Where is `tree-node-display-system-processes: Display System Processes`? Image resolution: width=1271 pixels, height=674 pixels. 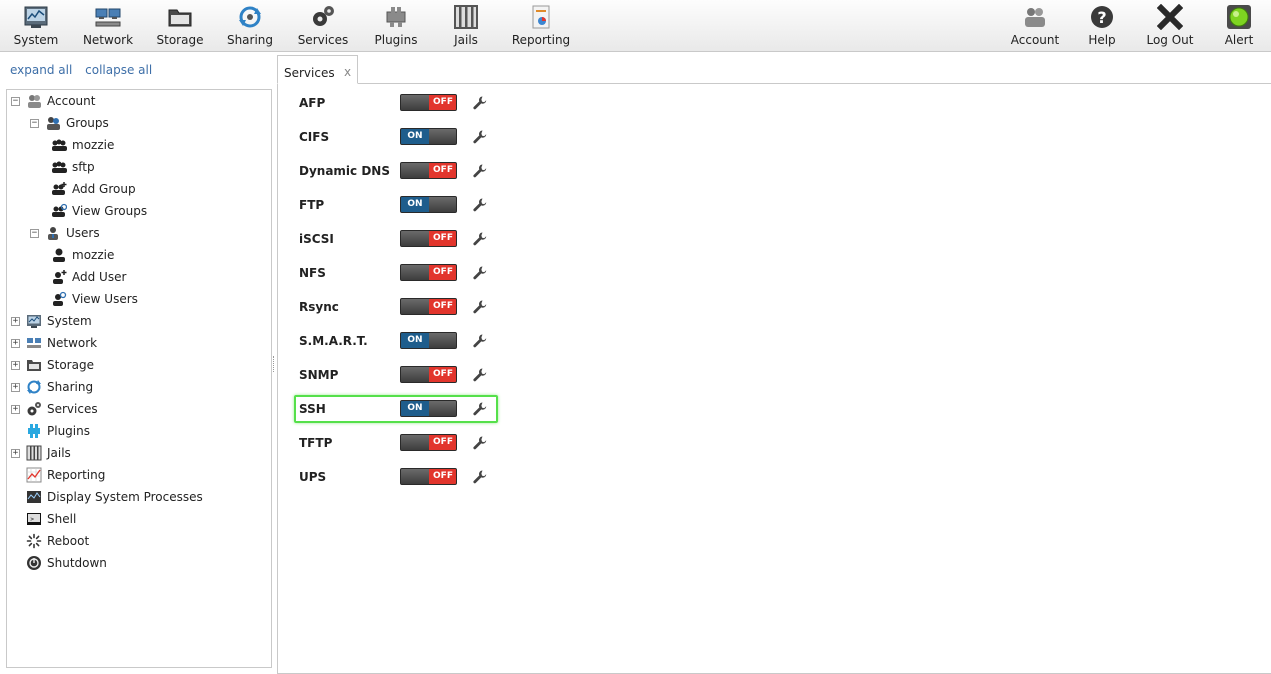 tree-node-display-system-processes: Display System Processes is located at coordinates (137, 497).